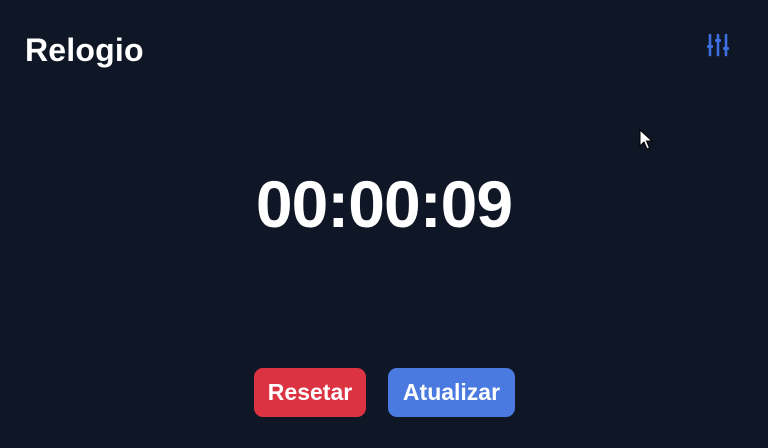  Describe the element at coordinates (451, 392) in the screenshot. I see `update-button: Atualizar` at that location.